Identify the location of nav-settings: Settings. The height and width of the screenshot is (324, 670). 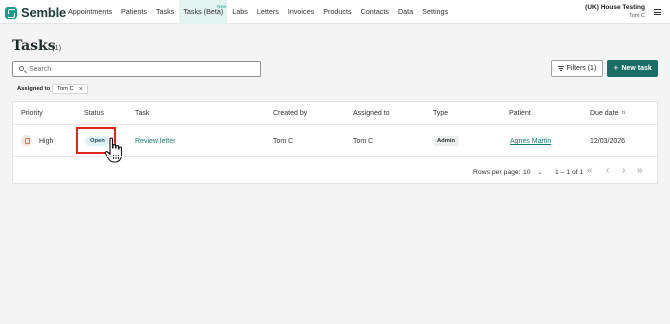
(435, 12).